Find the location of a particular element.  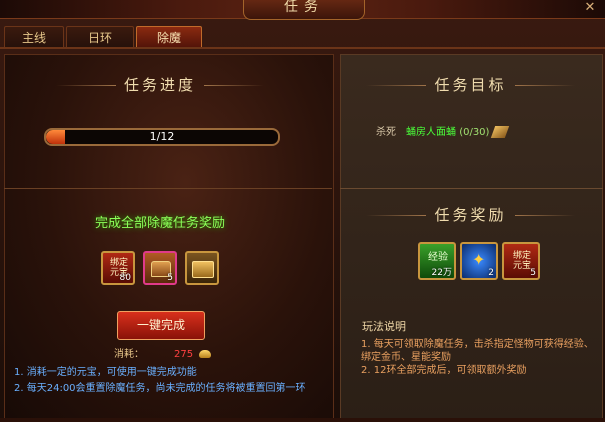

reward-item-chest: 5 is located at coordinates (160, 268).